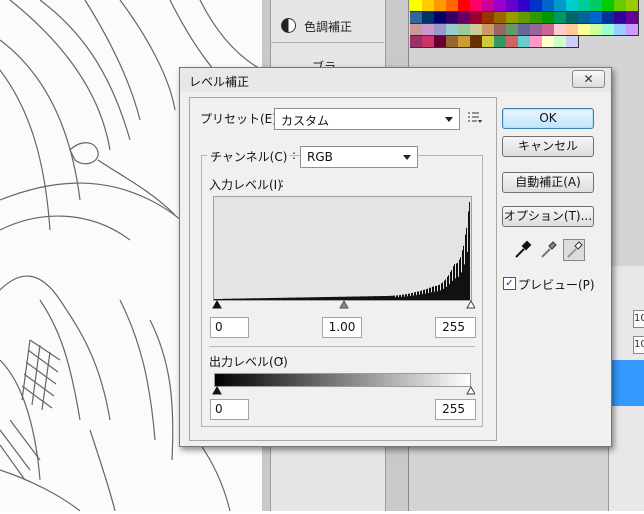 Image resolution: width=644 pixels, height=514 pixels. What do you see at coordinates (574, 250) in the screenshot?
I see `white-point-eyedropper-icon` at bounding box center [574, 250].